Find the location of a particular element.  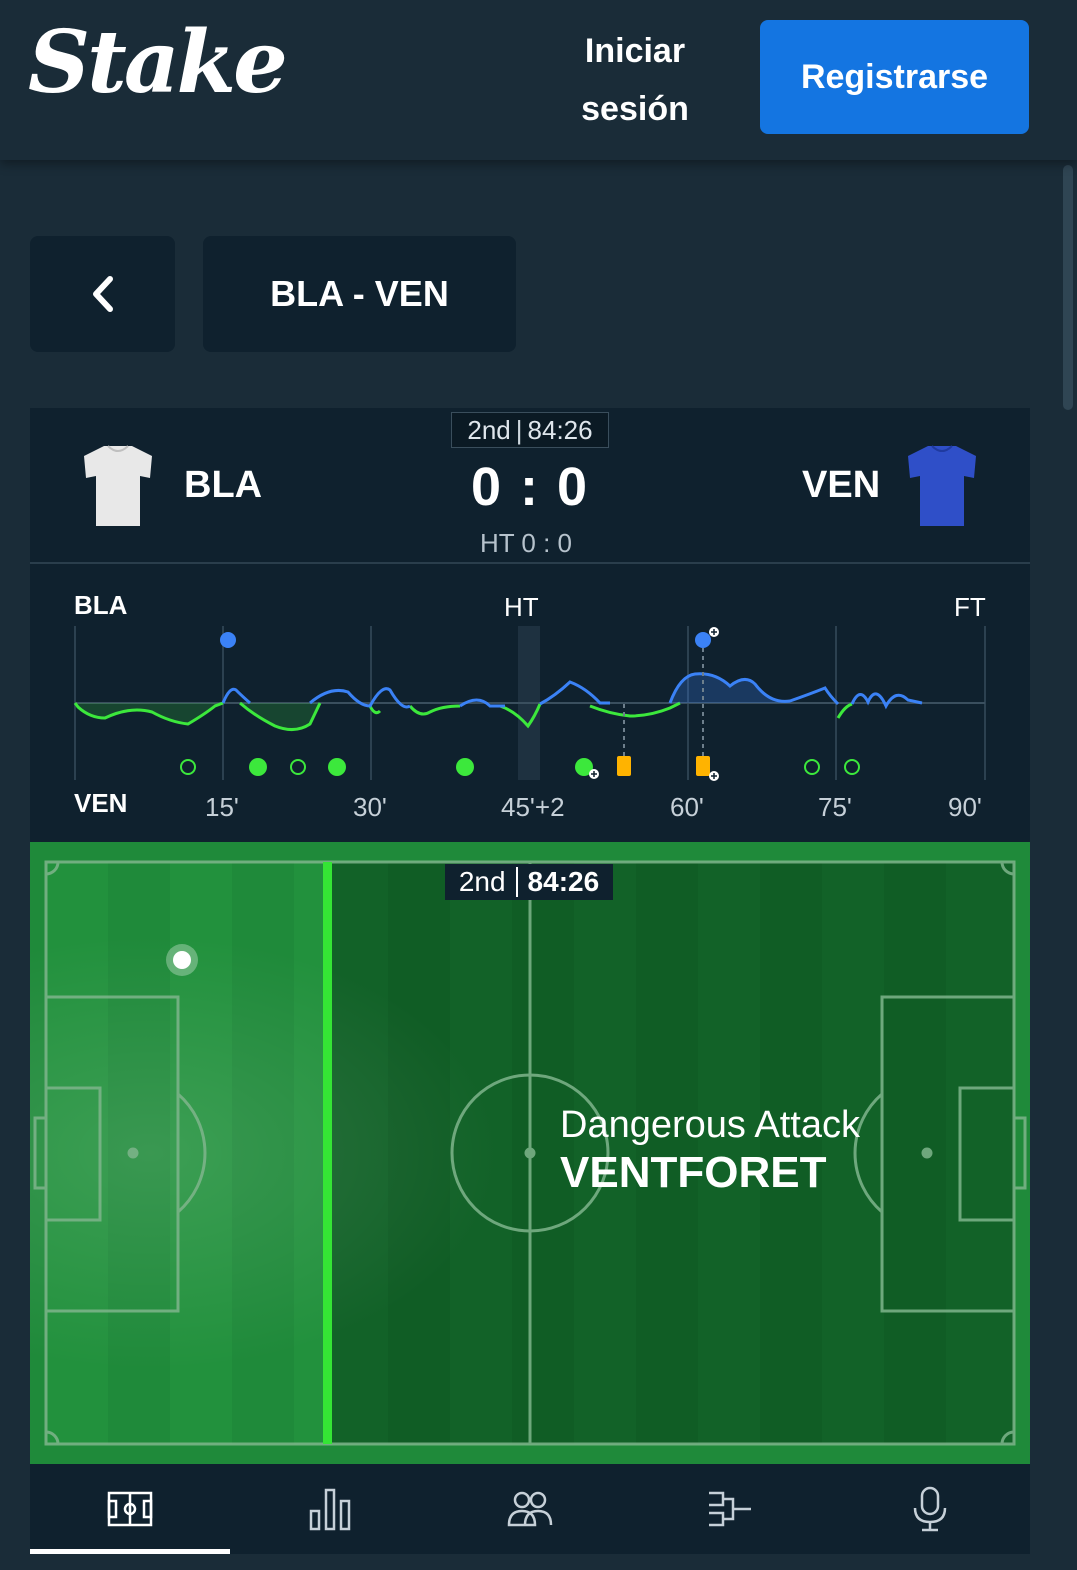

pitch-clock: 2nd 84:26 is located at coordinates (529, 882).